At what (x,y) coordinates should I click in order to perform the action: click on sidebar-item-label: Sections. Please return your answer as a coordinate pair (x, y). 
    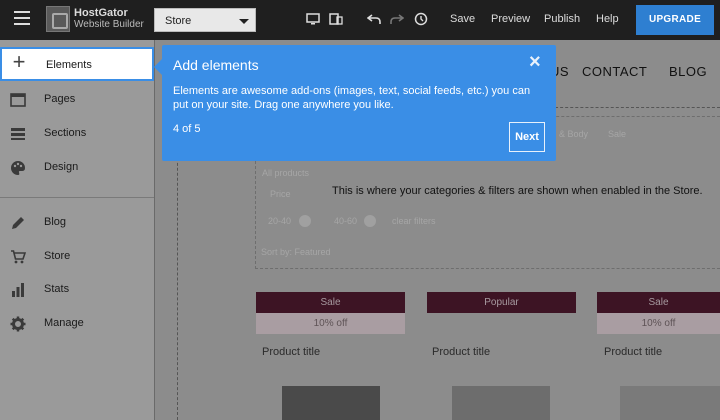
    Looking at the image, I should click on (65, 133).